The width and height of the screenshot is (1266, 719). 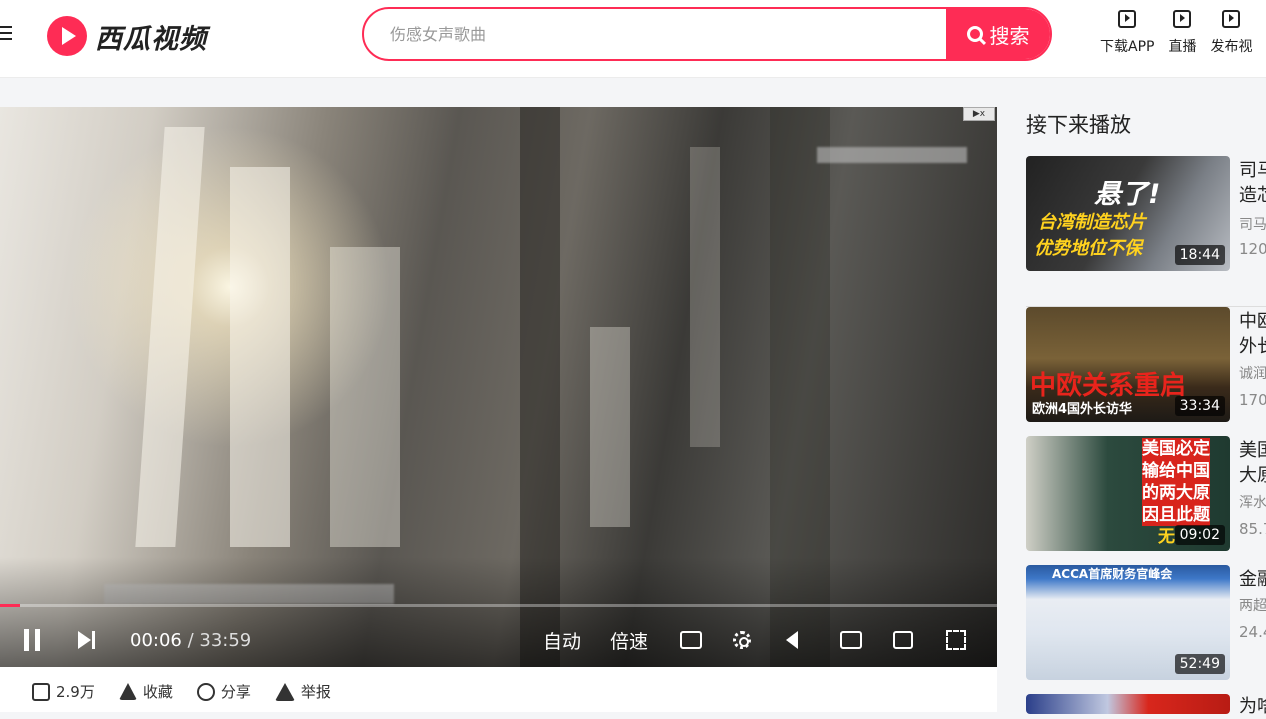 What do you see at coordinates (1199, 664) in the screenshot?
I see `video-duration: 52:49` at bounding box center [1199, 664].